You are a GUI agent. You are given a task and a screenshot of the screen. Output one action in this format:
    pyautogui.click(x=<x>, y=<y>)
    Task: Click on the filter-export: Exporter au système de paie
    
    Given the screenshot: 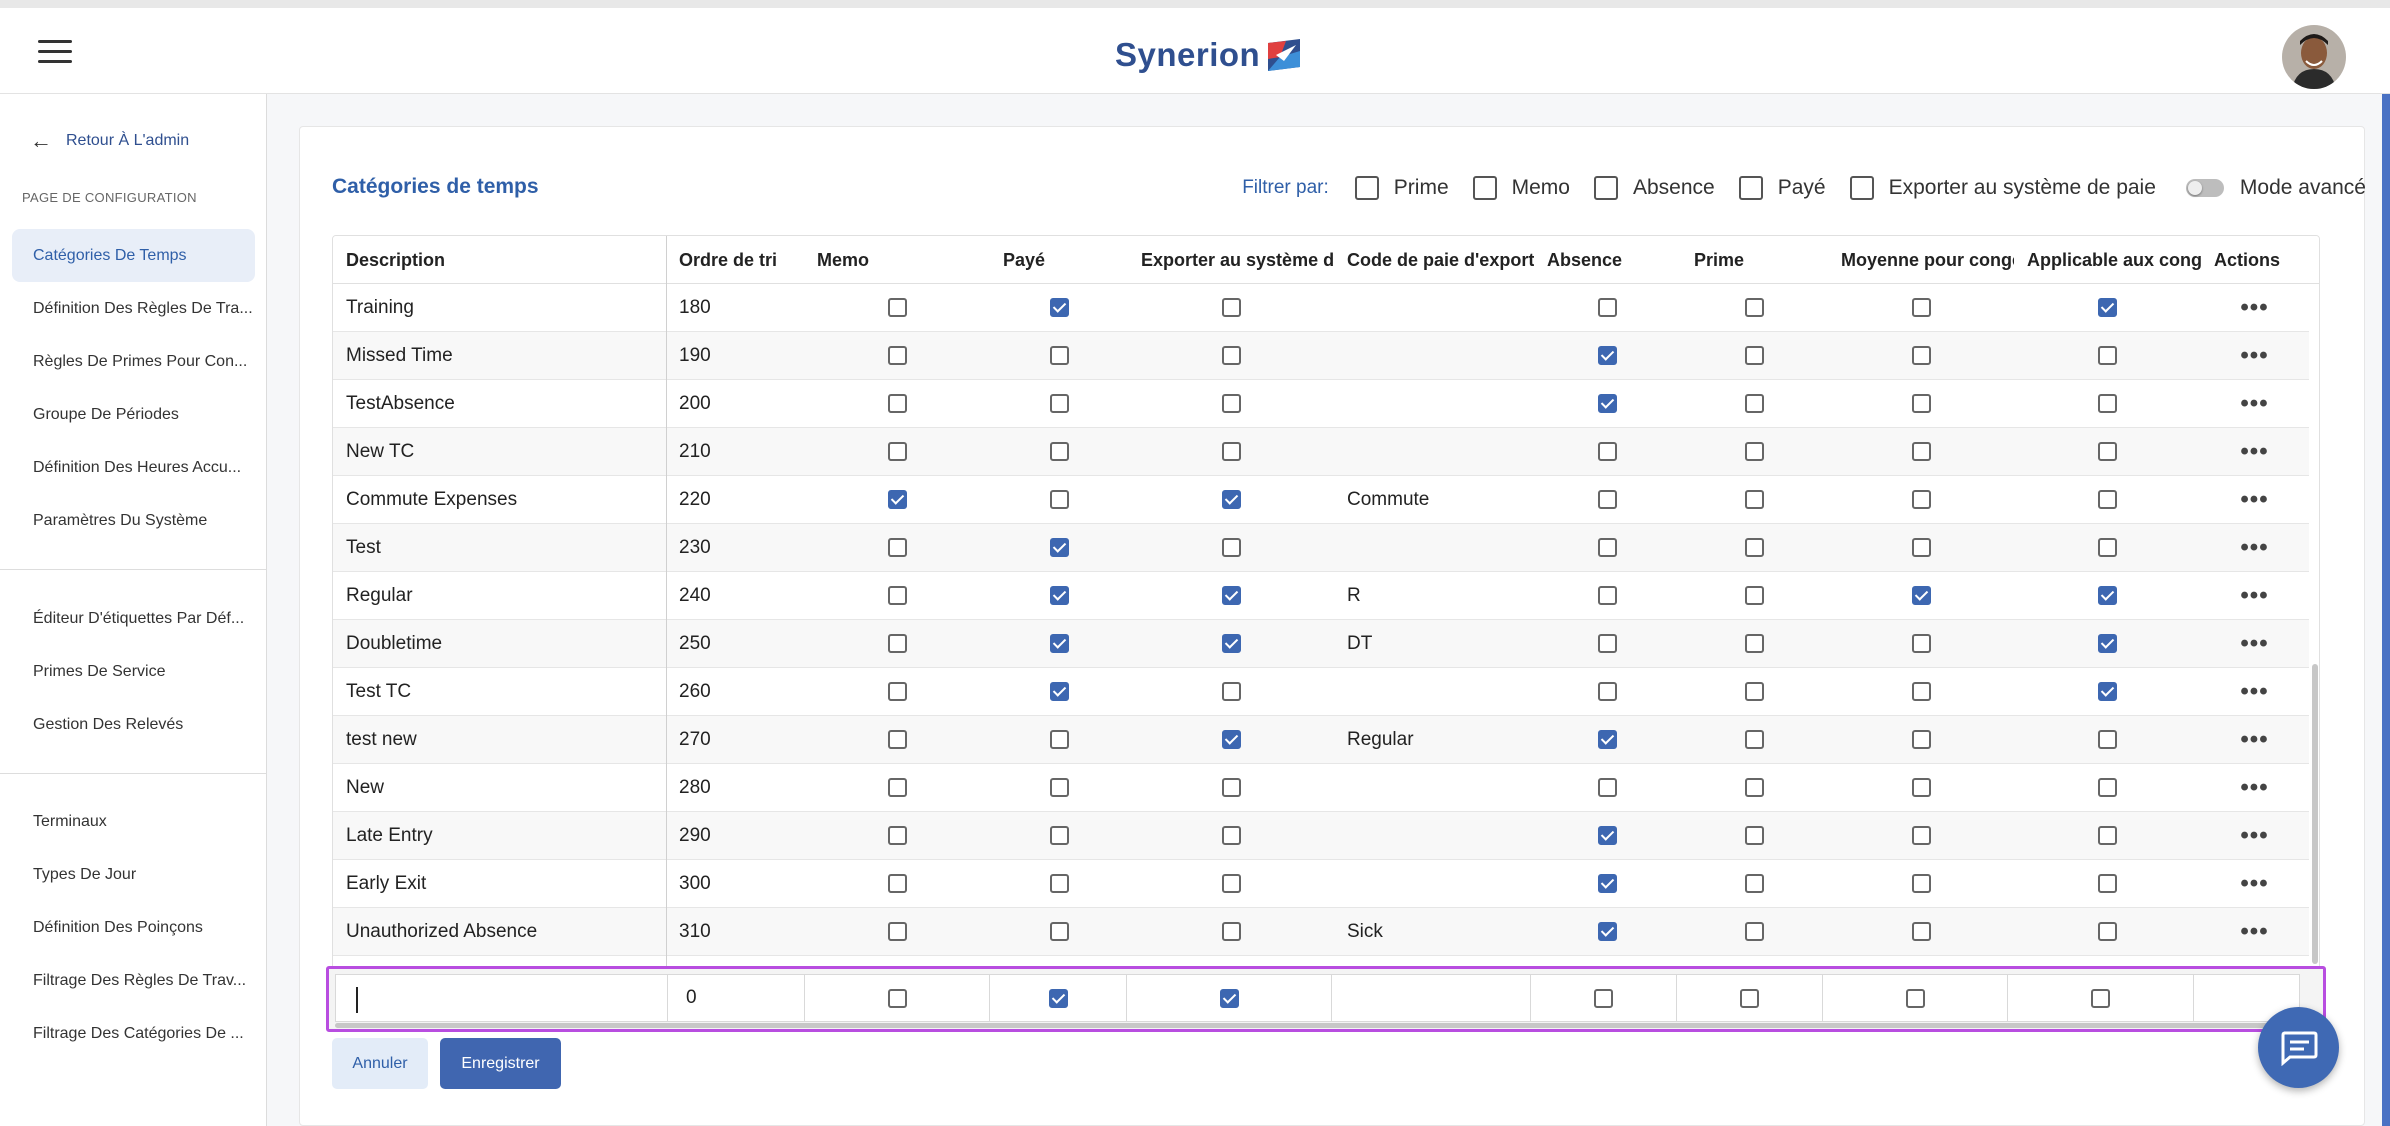 What is the action you would take?
    pyautogui.click(x=2002, y=188)
    